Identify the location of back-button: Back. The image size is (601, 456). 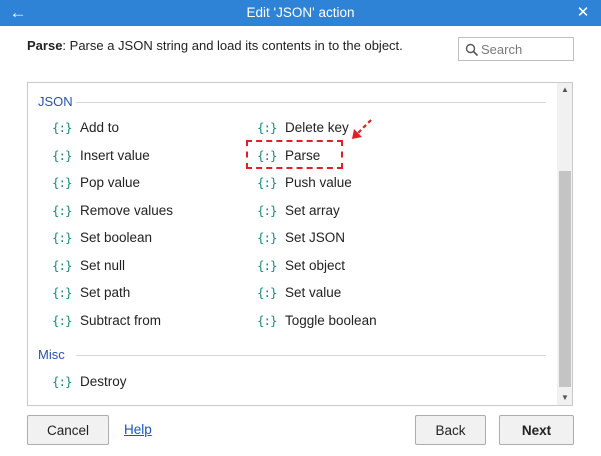
(450, 430).